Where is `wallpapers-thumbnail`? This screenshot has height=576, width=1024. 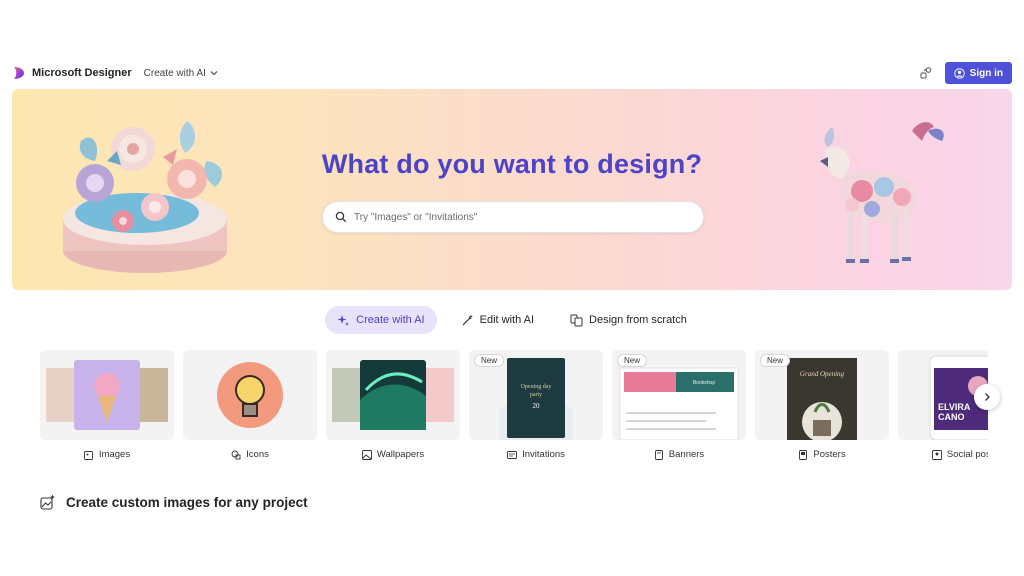 wallpapers-thumbnail is located at coordinates (393, 395).